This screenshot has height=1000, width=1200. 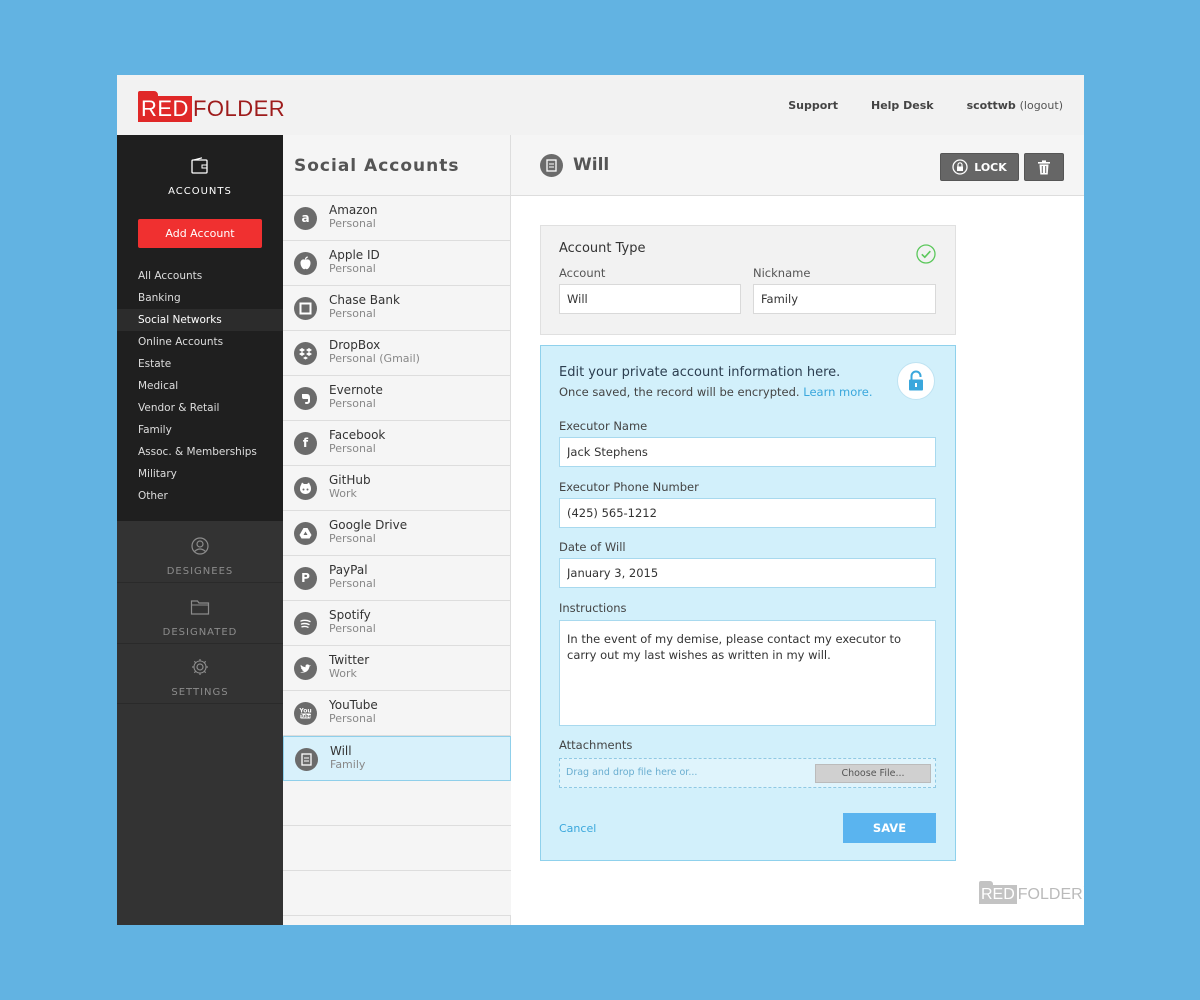 I want to click on help-desk-link: Help Desk, so click(x=902, y=105).